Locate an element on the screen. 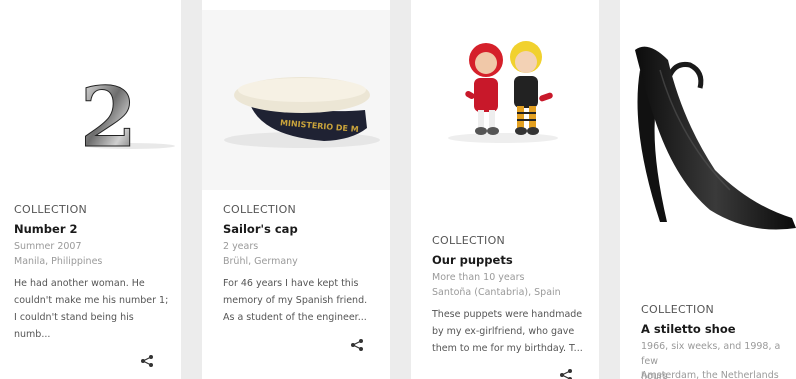 Image resolution: width=796 pixels, height=379 pixels. card-title: Our puppets is located at coordinates (472, 260).